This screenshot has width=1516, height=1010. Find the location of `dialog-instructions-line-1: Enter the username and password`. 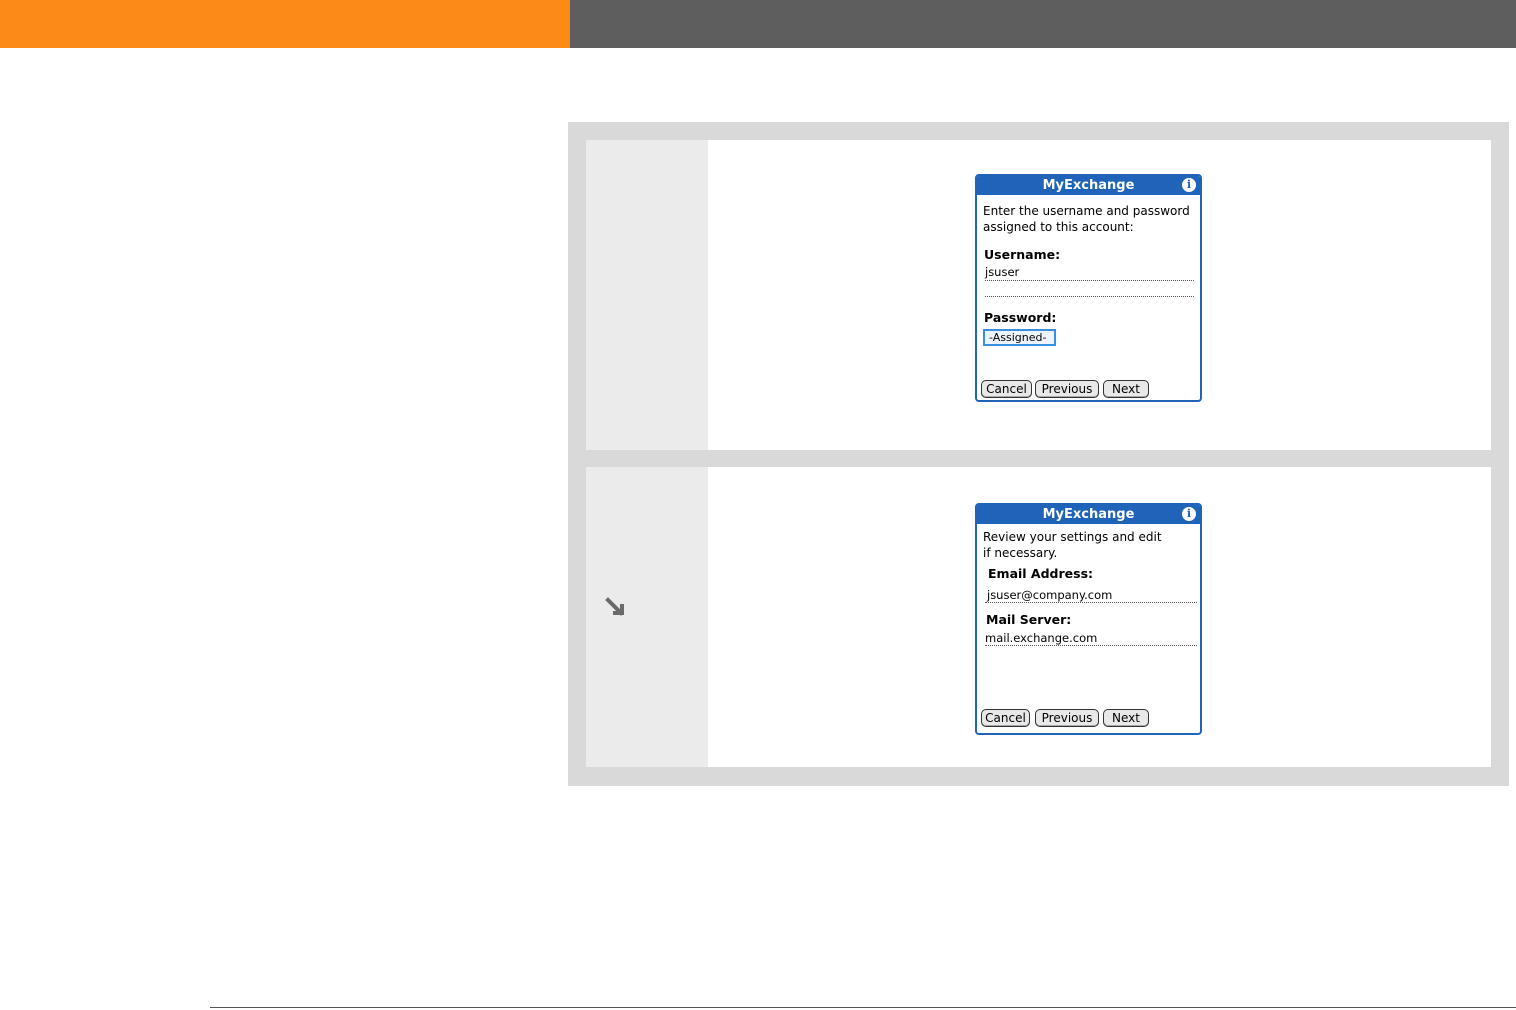

dialog-instructions-line-1: Enter the username and password is located at coordinates (1086, 211).